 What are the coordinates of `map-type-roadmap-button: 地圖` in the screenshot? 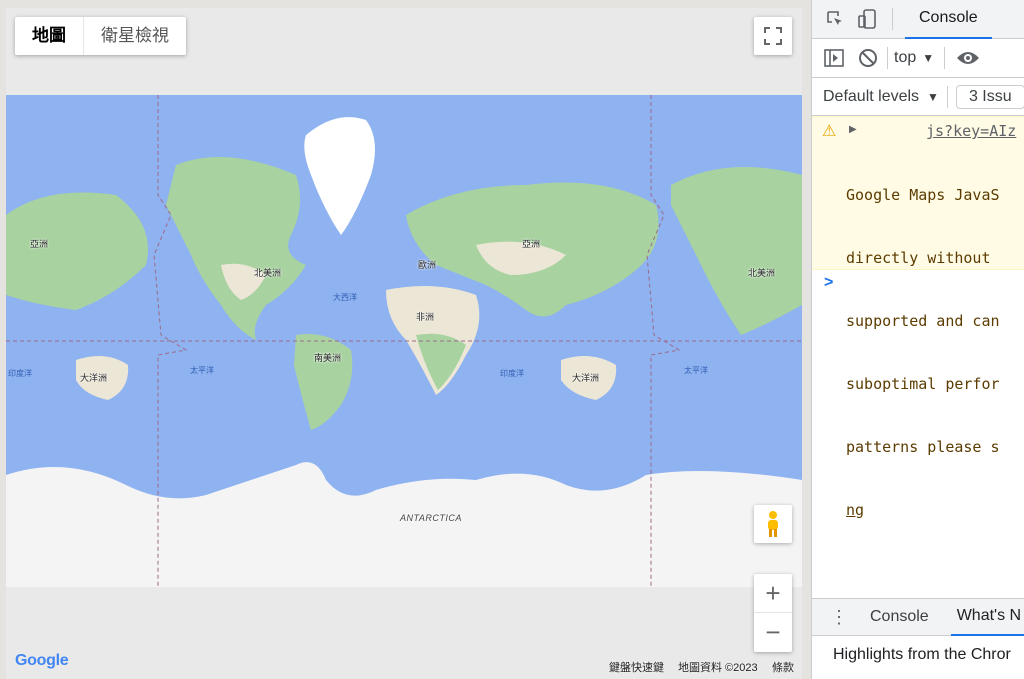 It's located at (49, 36).